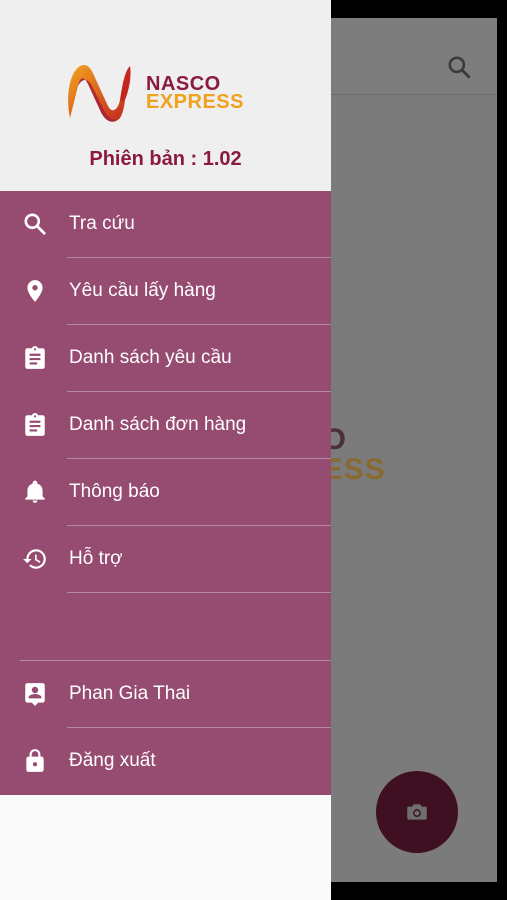 This screenshot has height=900, width=507. Describe the element at coordinates (99, 93) in the screenshot. I see `nasco-logo-icon` at that location.